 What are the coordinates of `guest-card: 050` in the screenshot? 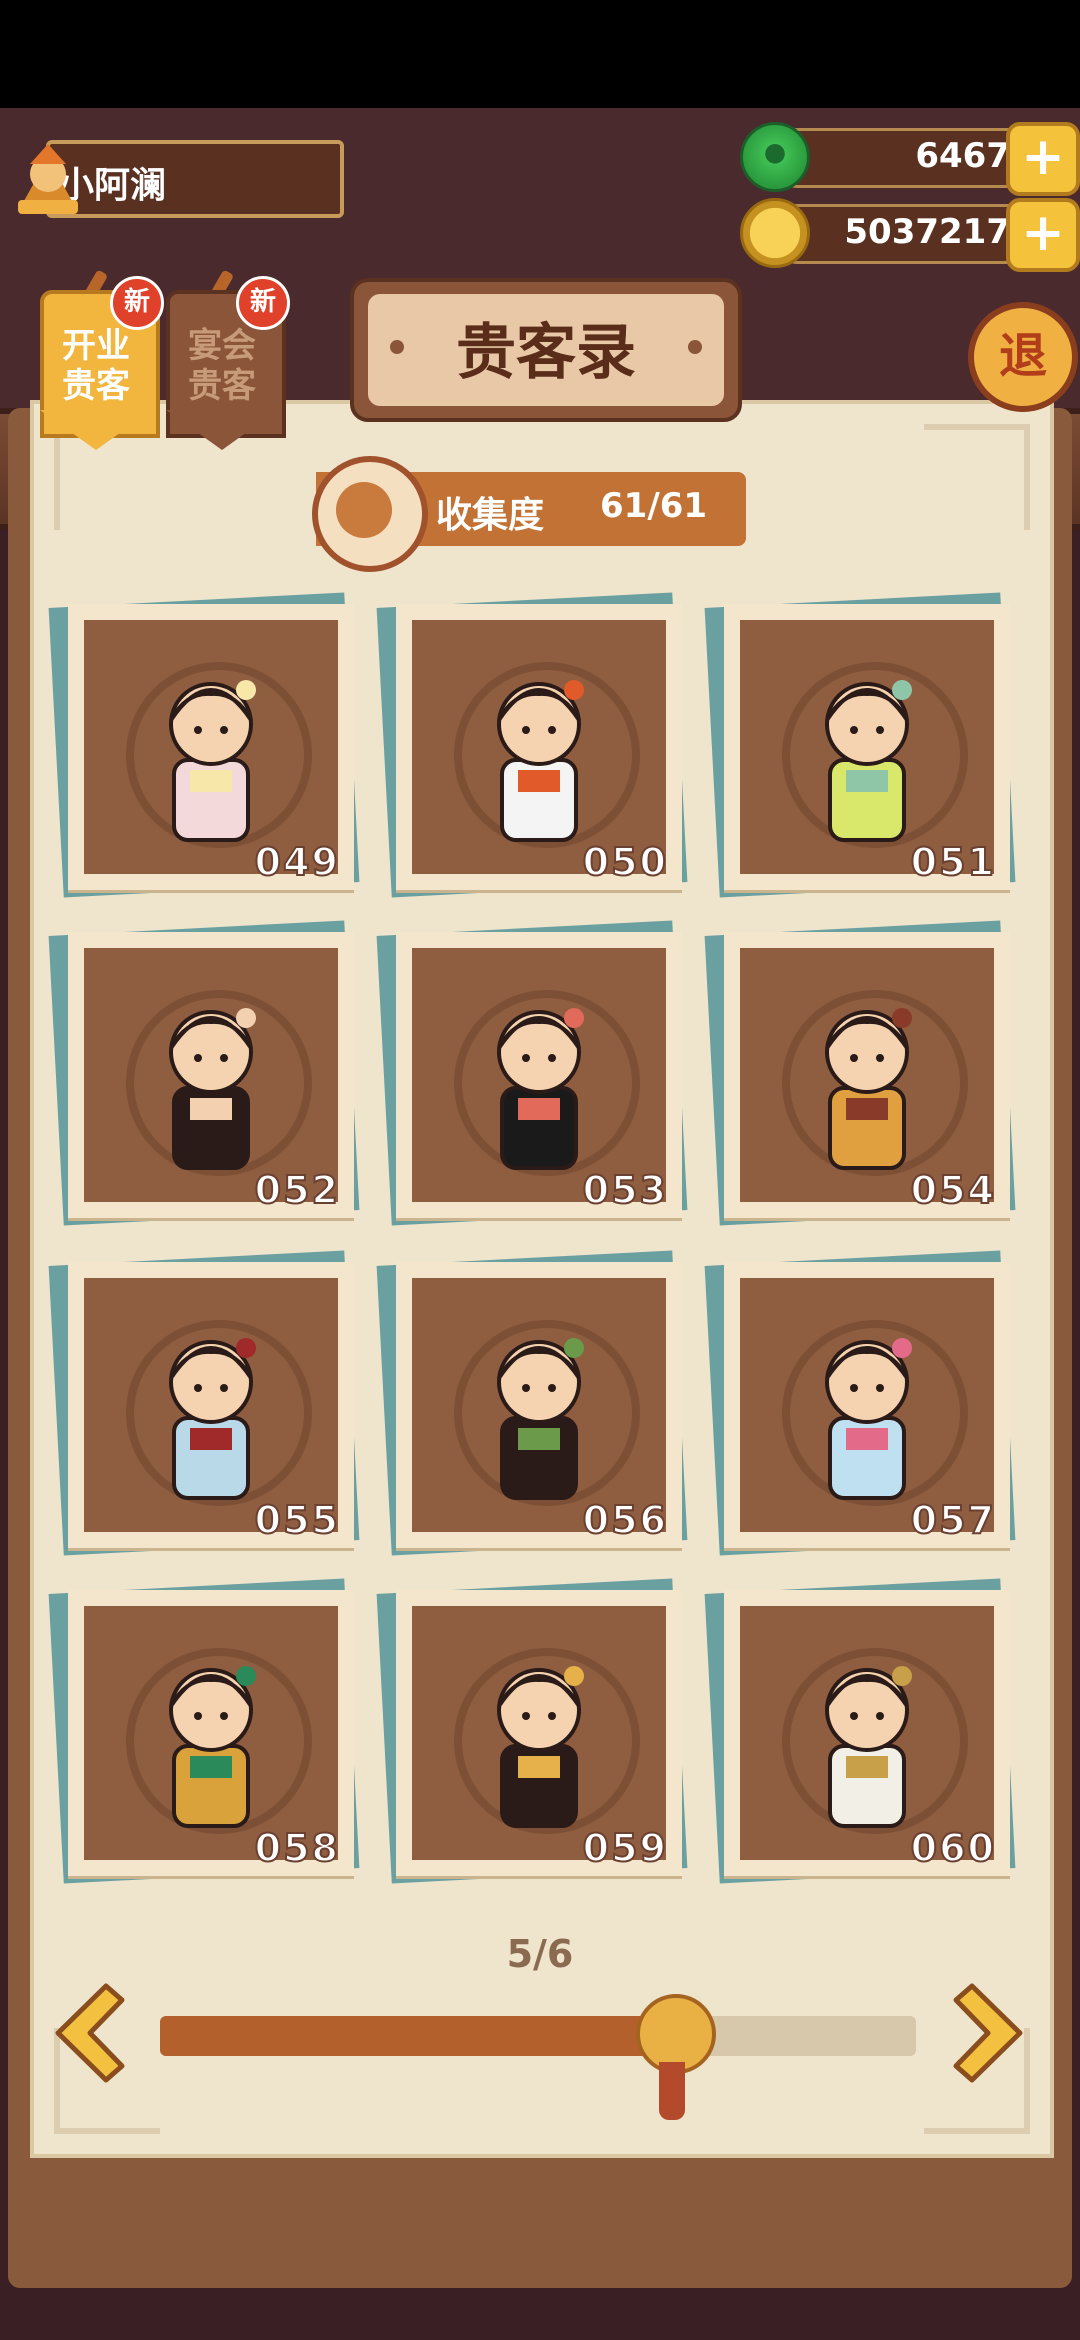 It's located at (532, 745).